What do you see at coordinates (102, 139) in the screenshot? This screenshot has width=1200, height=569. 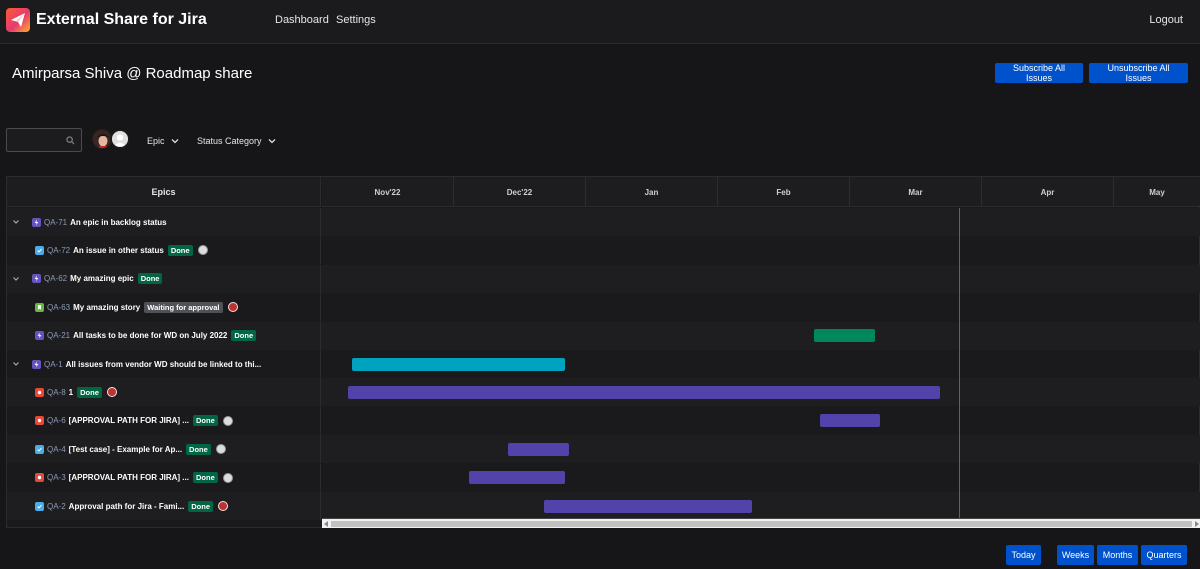 I see `avatar-user-amirparsa` at bounding box center [102, 139].